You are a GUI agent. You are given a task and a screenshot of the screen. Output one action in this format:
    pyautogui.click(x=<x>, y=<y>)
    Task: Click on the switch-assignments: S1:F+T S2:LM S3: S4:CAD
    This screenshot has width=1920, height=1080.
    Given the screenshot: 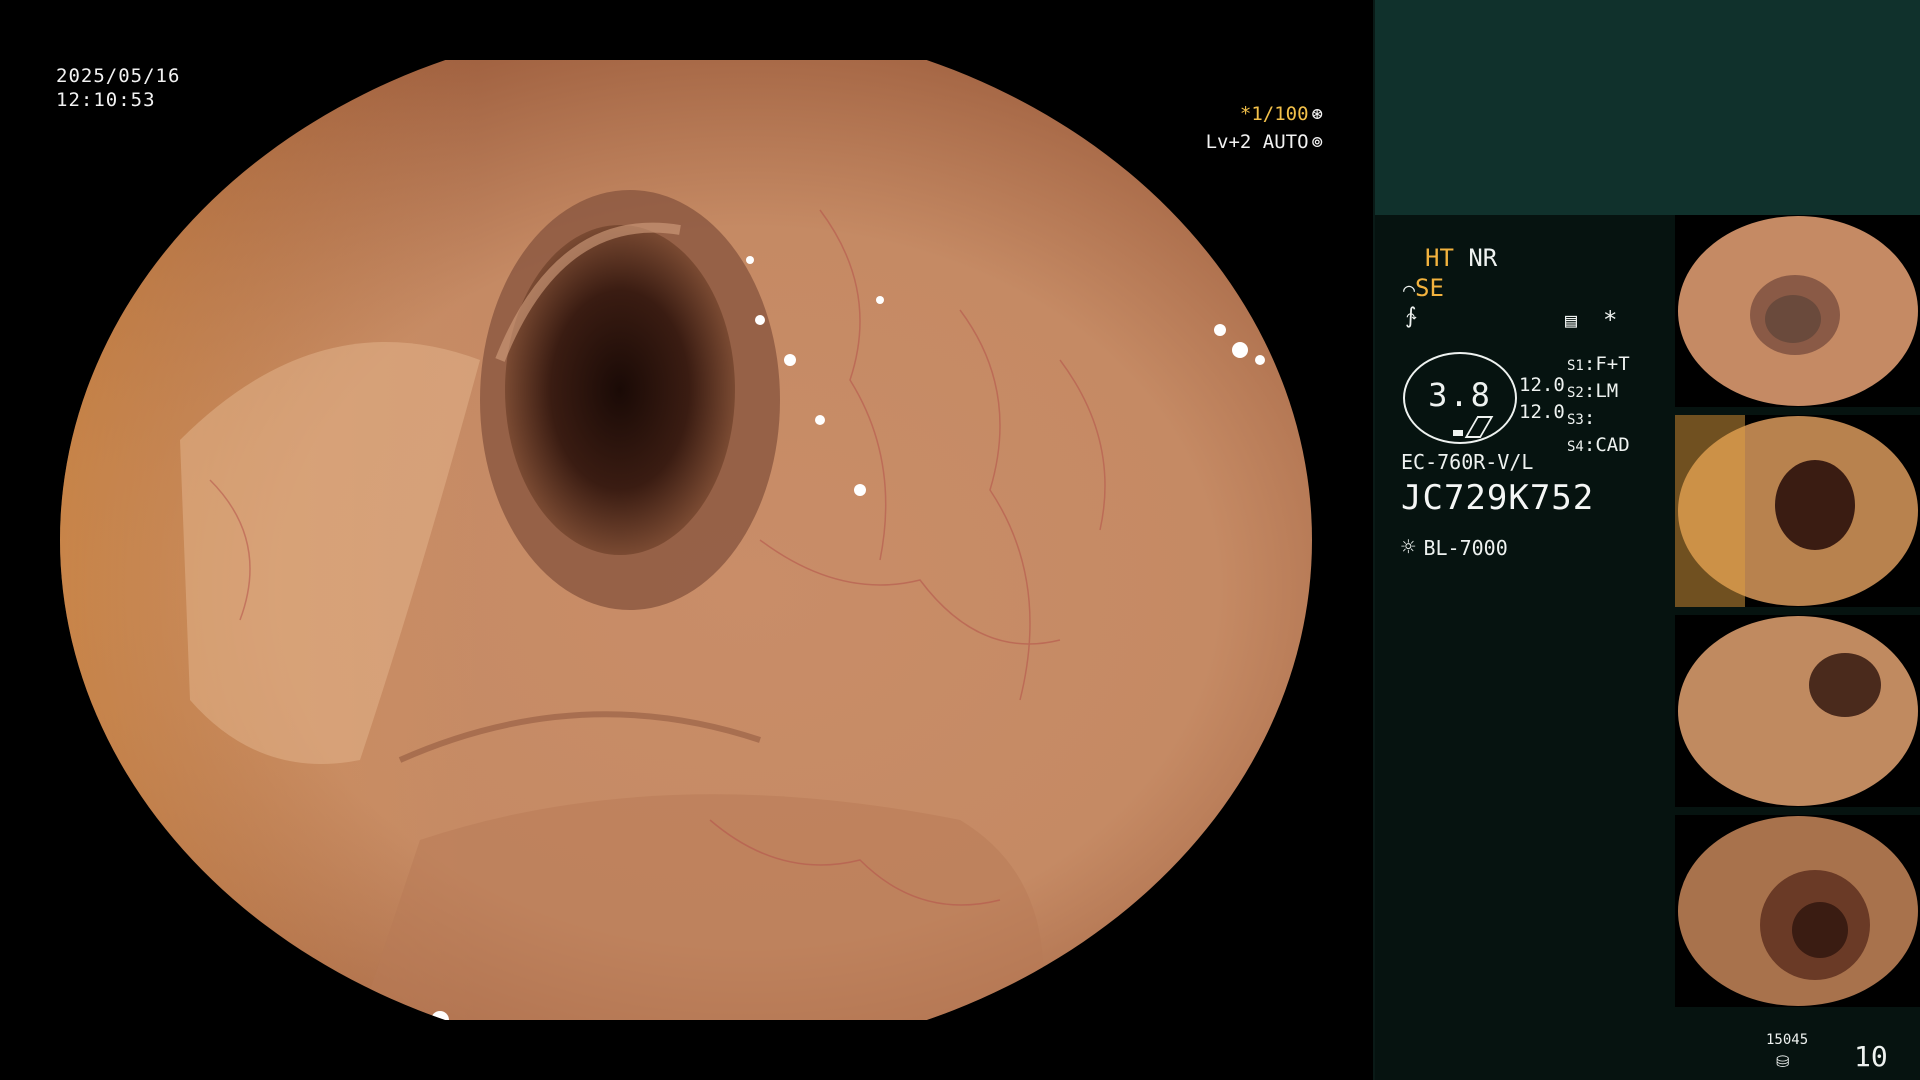 What is the action you would take?
    pyautogui.click(x=1598, y=406)
    